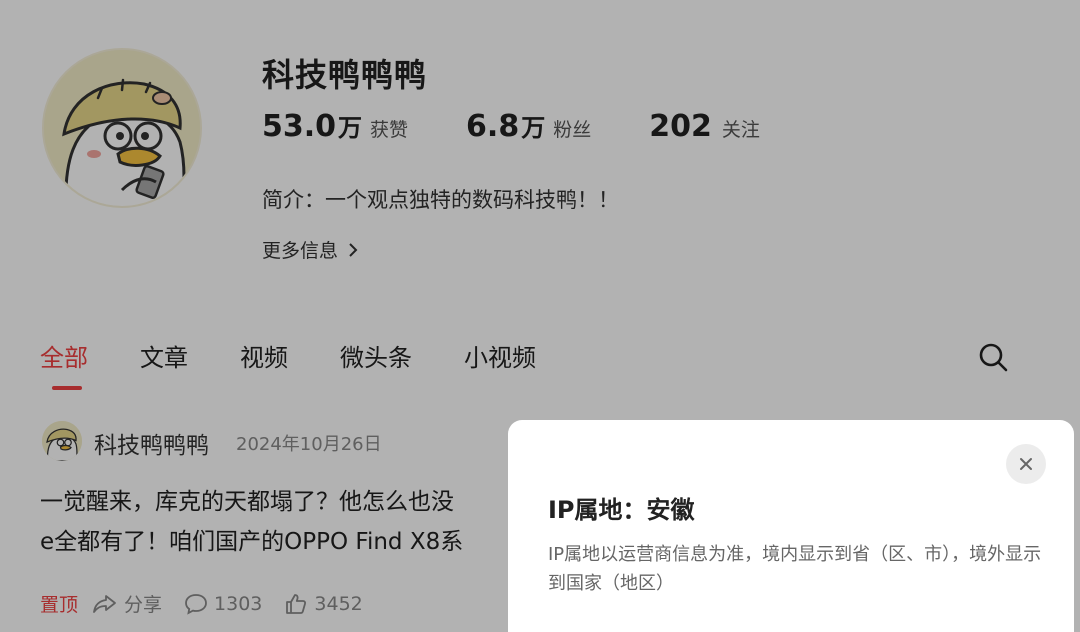 The height and width of the screenshot is (632, 1080). Describe the element at coordinates (795, 569) in the screenshot. I see `popup-description: IP属地以运营商信息为准，境内显示到省（区、市），境外显示到国家（地区）` at that location.